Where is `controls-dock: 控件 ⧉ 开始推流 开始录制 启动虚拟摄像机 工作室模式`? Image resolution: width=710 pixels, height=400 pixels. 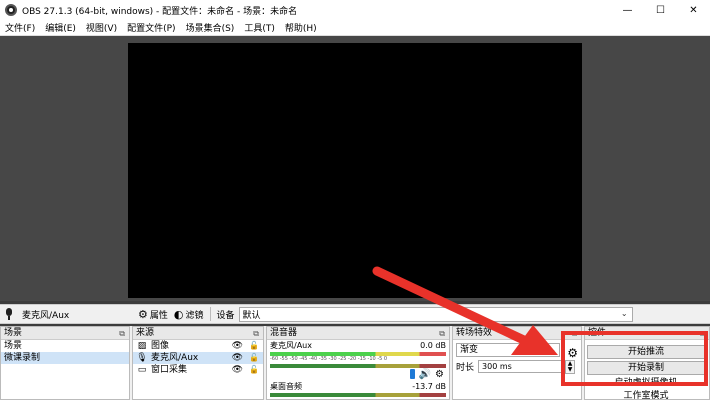 controls-dock: 控件 ⧉ 开始推流 开始录制 启动虚拟摄像机 工作室模式 is located at coordinates (647, 363).